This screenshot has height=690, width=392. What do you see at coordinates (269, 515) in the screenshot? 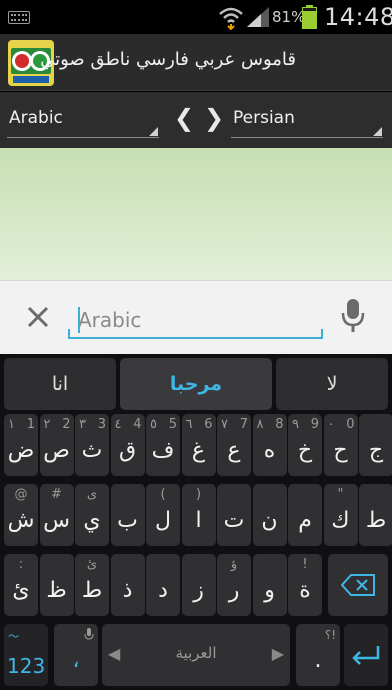
I see `key-row2-7: ن` at bounding box center [269, 515].